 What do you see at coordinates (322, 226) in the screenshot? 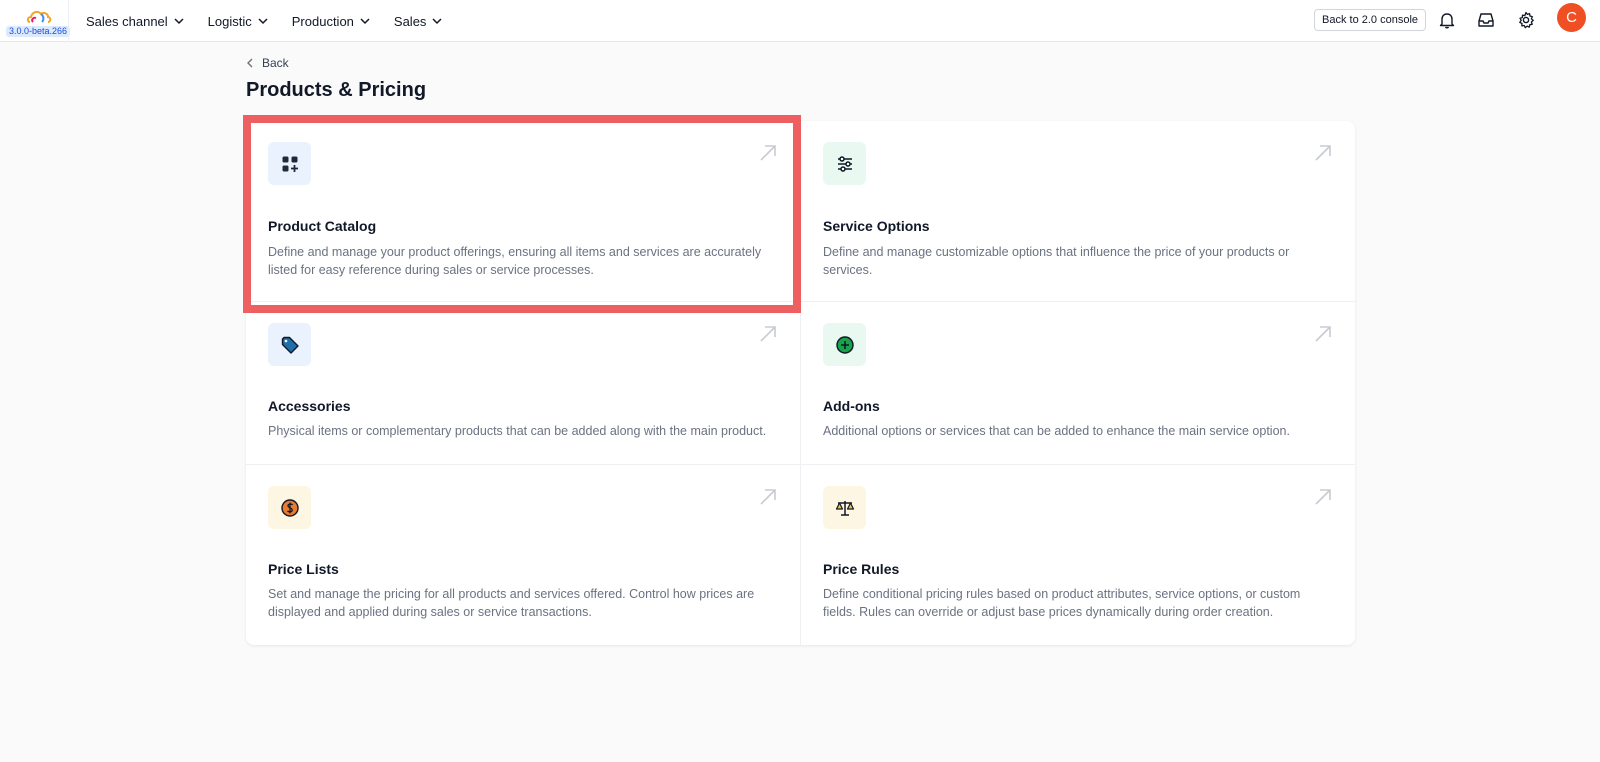
I see `card-title: Product Catalog` at bounding box center [322, 226].